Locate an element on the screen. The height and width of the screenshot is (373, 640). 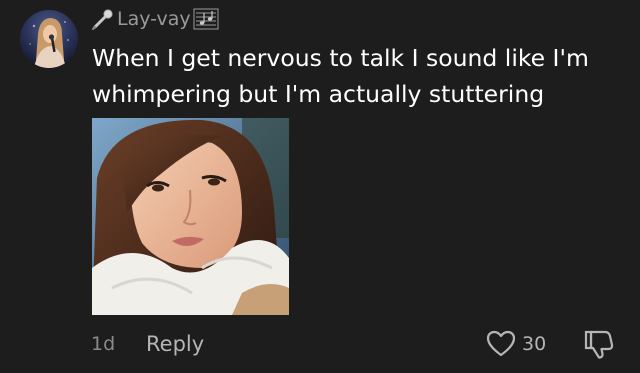
comment-username: Lay-vay is located at coordinates (155, 19).